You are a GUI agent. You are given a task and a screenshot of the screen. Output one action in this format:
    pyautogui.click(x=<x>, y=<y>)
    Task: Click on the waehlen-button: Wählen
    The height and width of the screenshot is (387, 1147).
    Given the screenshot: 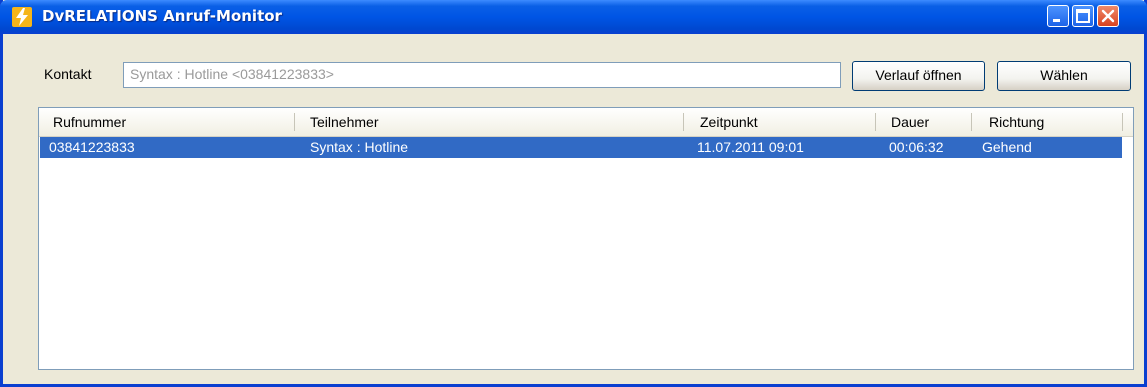 What is the action you would take?
    pyautogui.click(x=1064, y=76)
    